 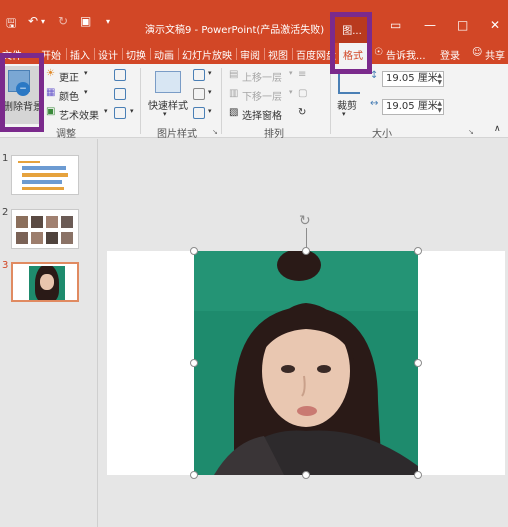 What do you see at coordinates (418, 363) in the screenshot?
I see `resize-handle-e` at bounding box center [418, 363].